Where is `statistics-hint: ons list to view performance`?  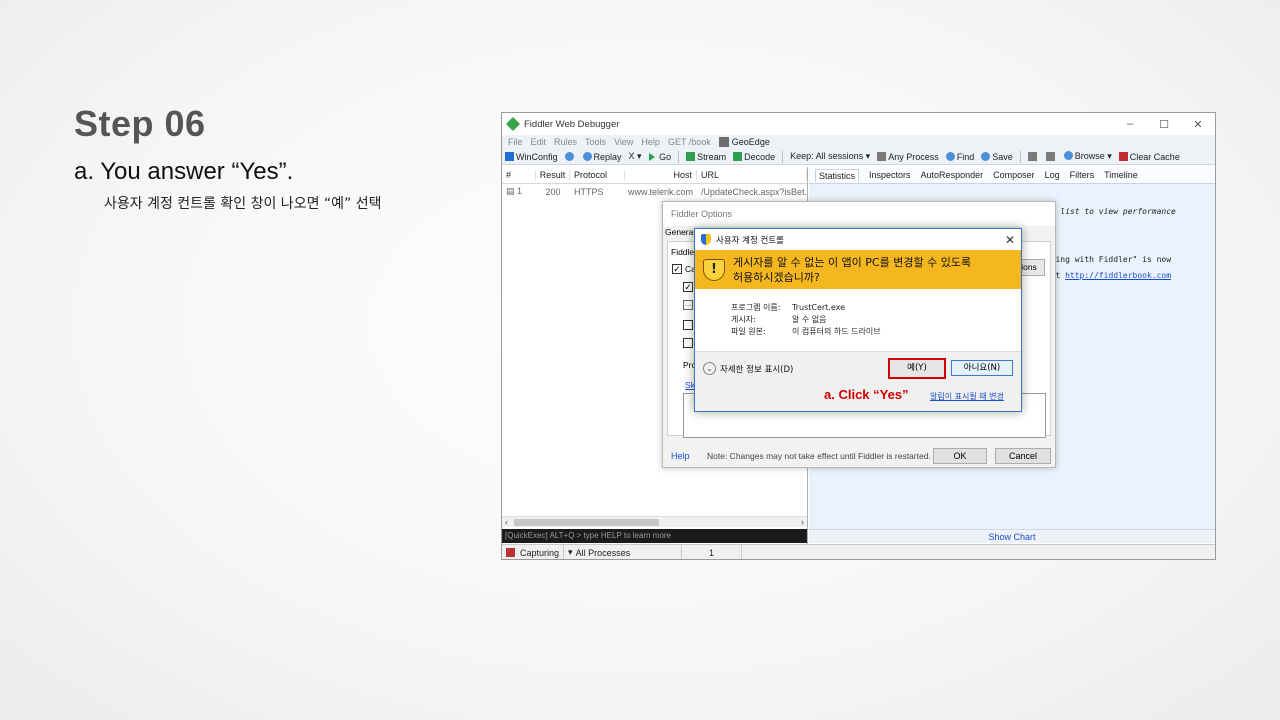 statistics-hint: ons list to view performance is located at coordinates (1108, 211).